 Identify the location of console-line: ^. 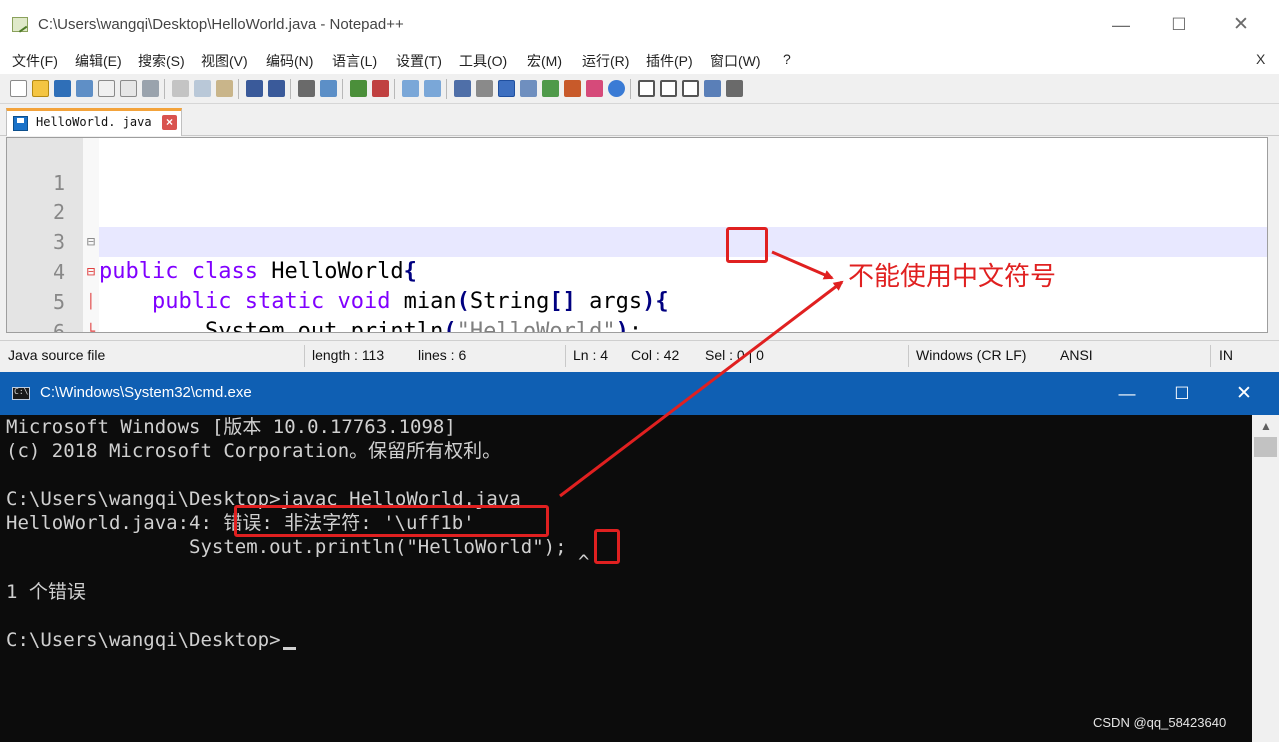
(298, 562).